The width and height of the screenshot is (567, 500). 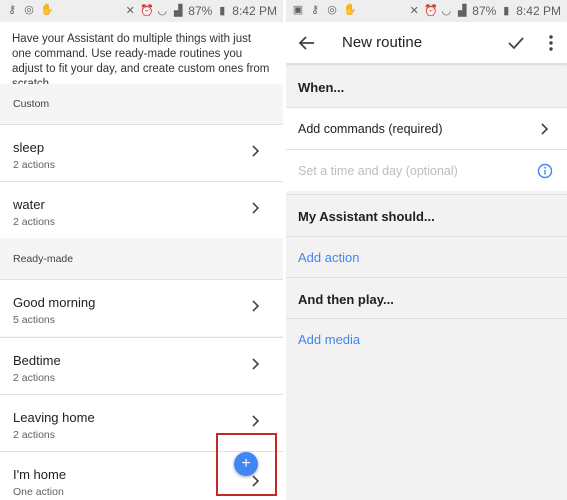 What do you see at coordinates (37, 360) in the screenshot?
I see `routine-title: Bedtime` at bounding box center [37, 360].